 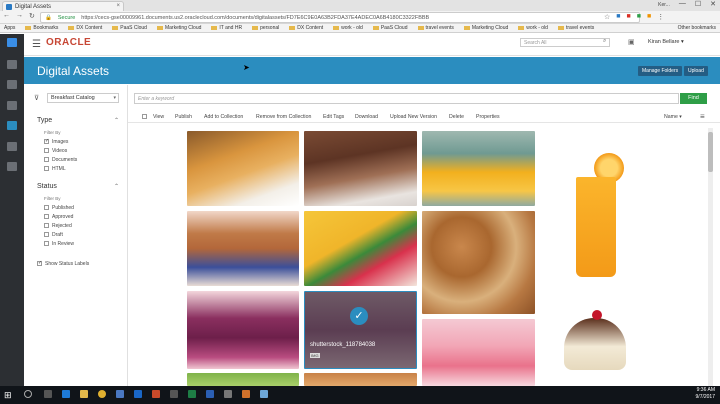 What do you see at coordinates (333, 117) in the screenshot?
I see `edit-tags-action: Edit Tags` at bounding box center [333, 117].